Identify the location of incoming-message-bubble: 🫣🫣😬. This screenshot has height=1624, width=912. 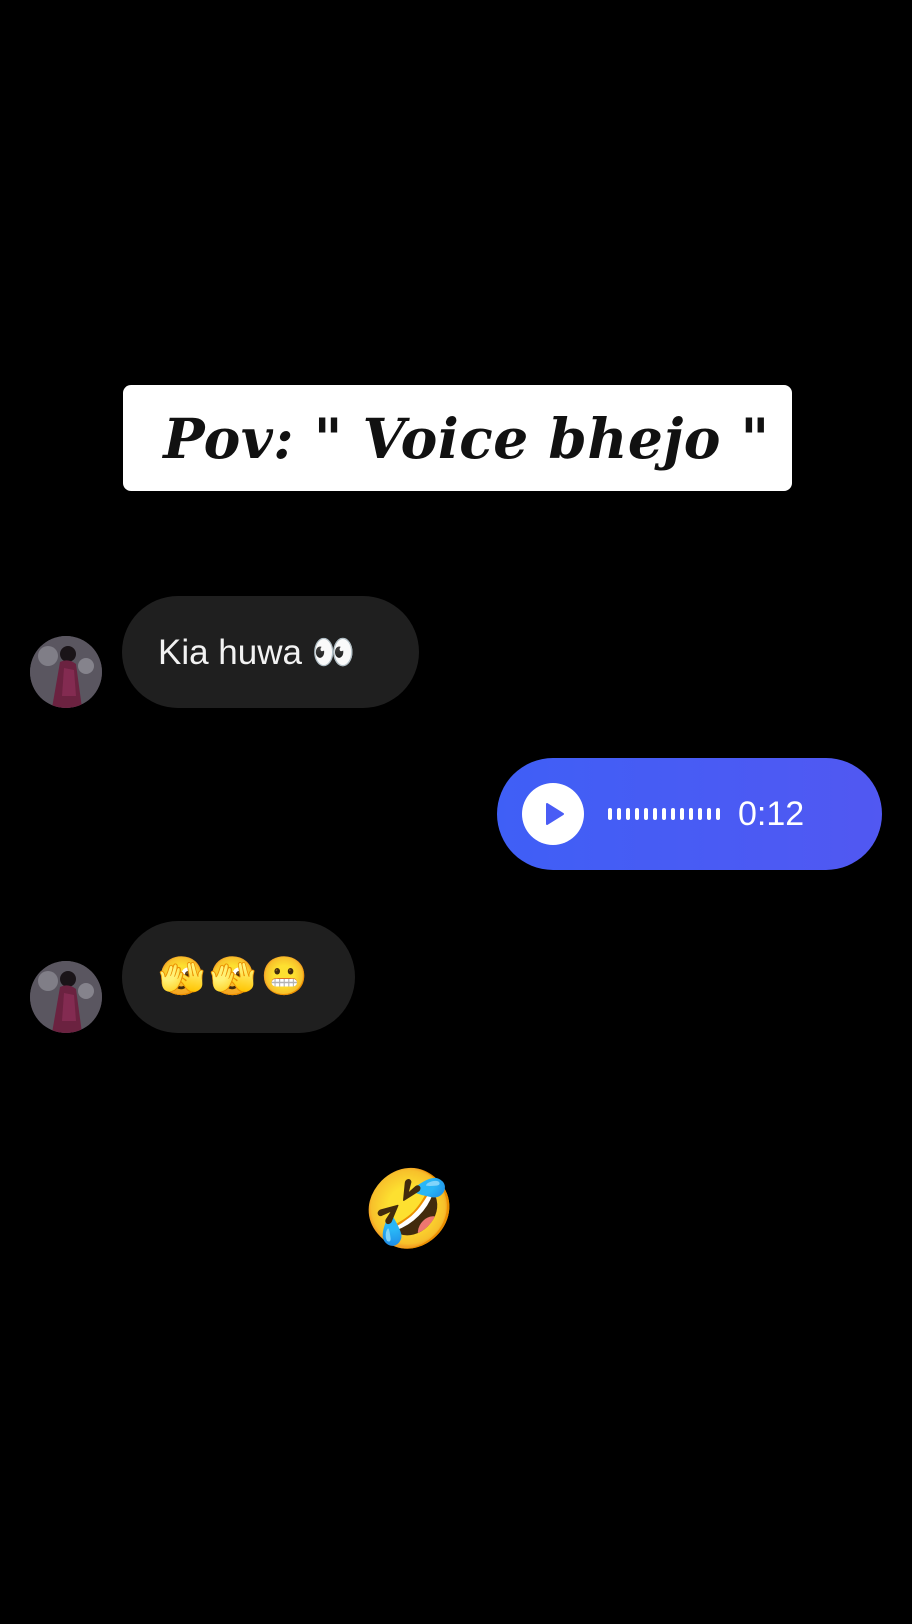
(238, 977).